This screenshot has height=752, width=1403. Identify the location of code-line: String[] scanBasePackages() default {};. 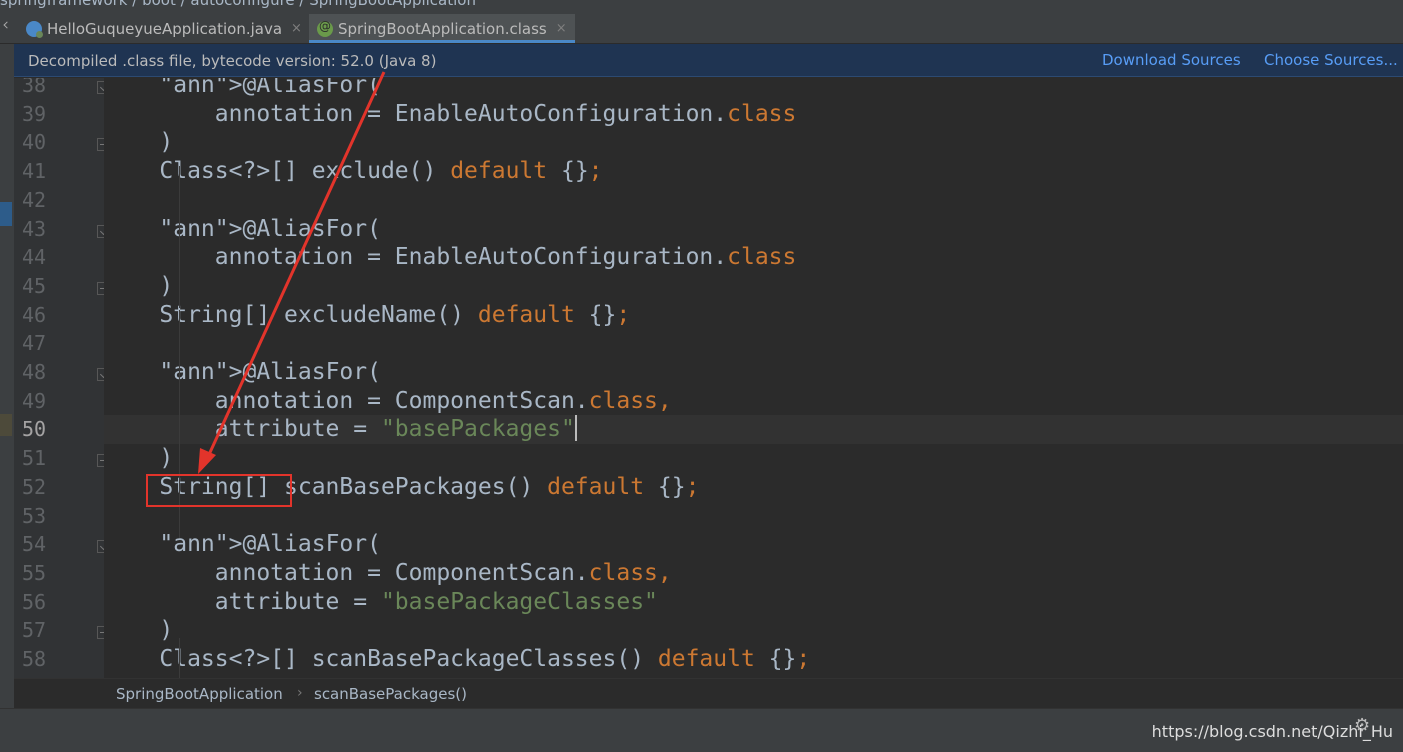
(753, 487).